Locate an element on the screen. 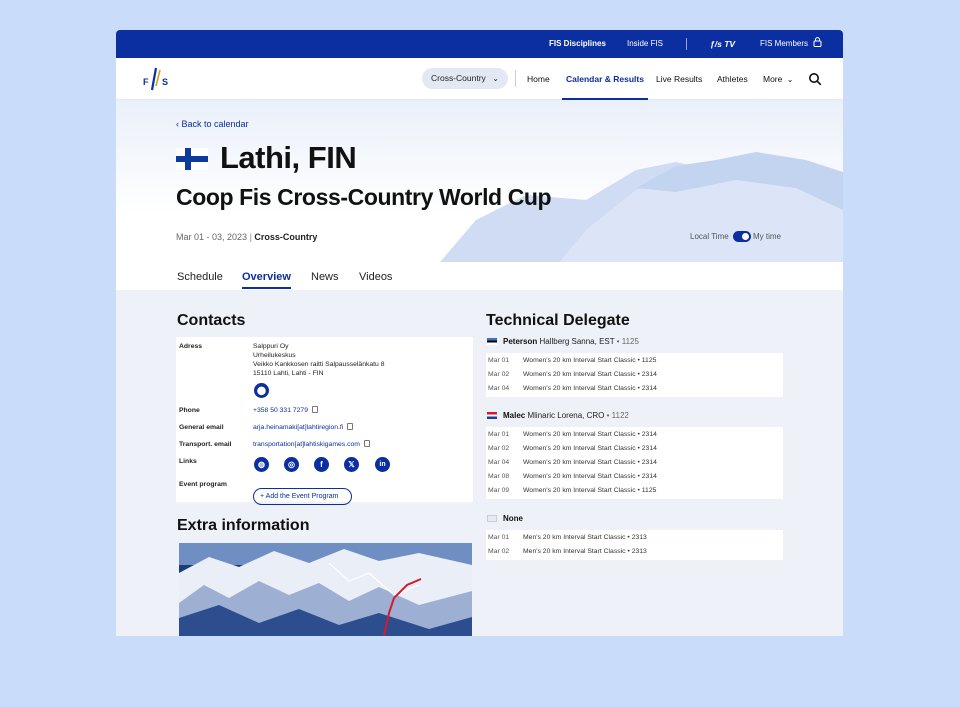 This screenshot has width=960, height=707. nav-divider is located at coordinates (515, 78).